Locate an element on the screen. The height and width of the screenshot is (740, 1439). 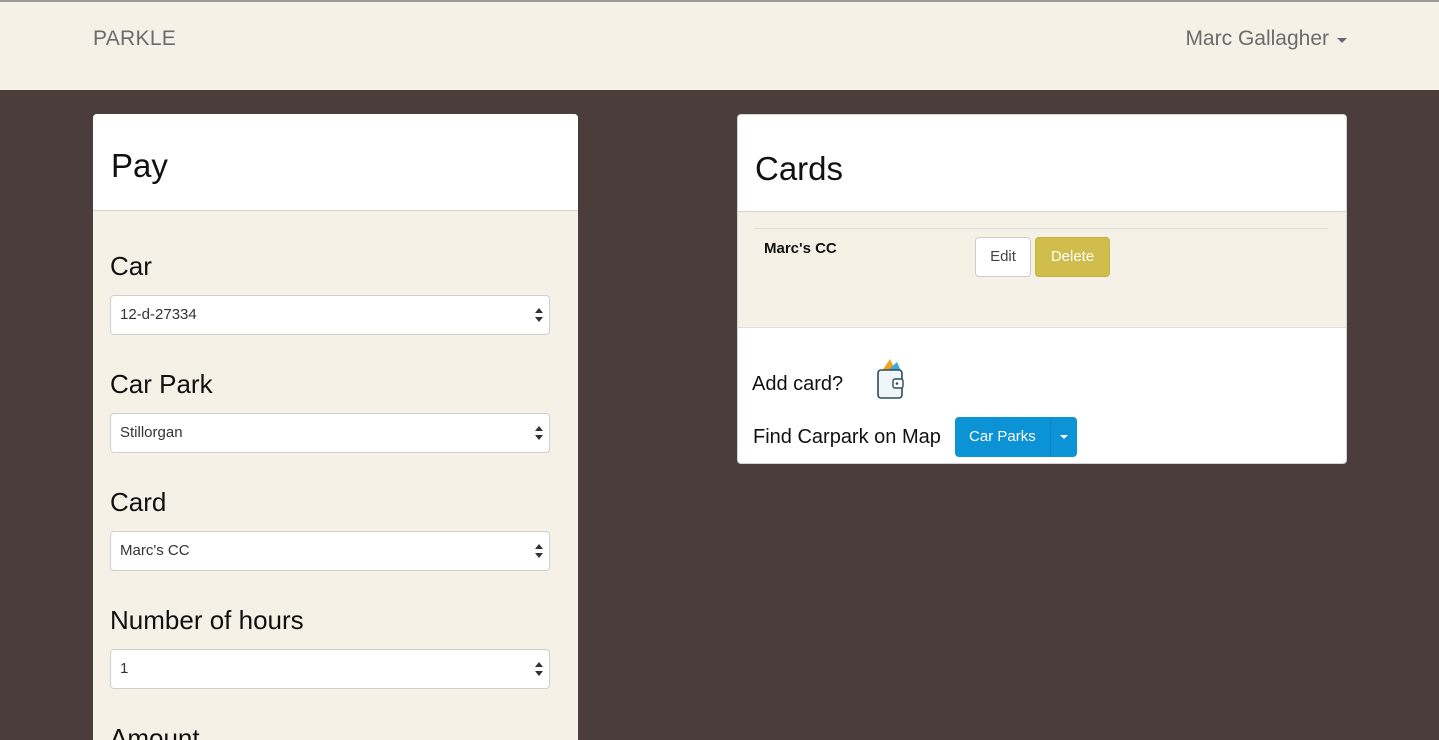
user-name: Marc Gallagher is located at coordinates (1257, 38).